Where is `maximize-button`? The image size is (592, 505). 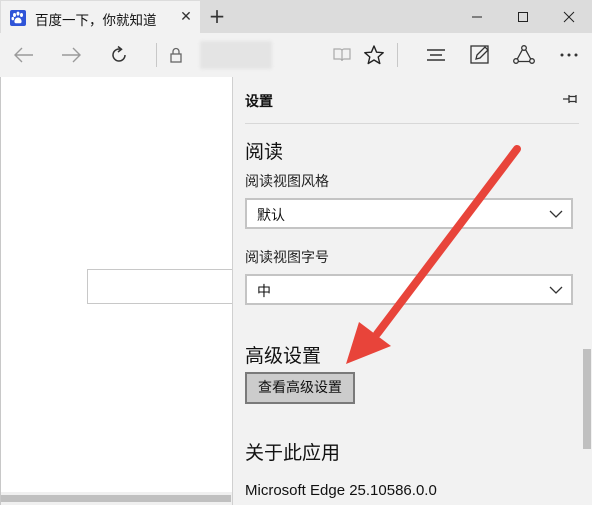 maximize-button is located at coordinates (523, 16).